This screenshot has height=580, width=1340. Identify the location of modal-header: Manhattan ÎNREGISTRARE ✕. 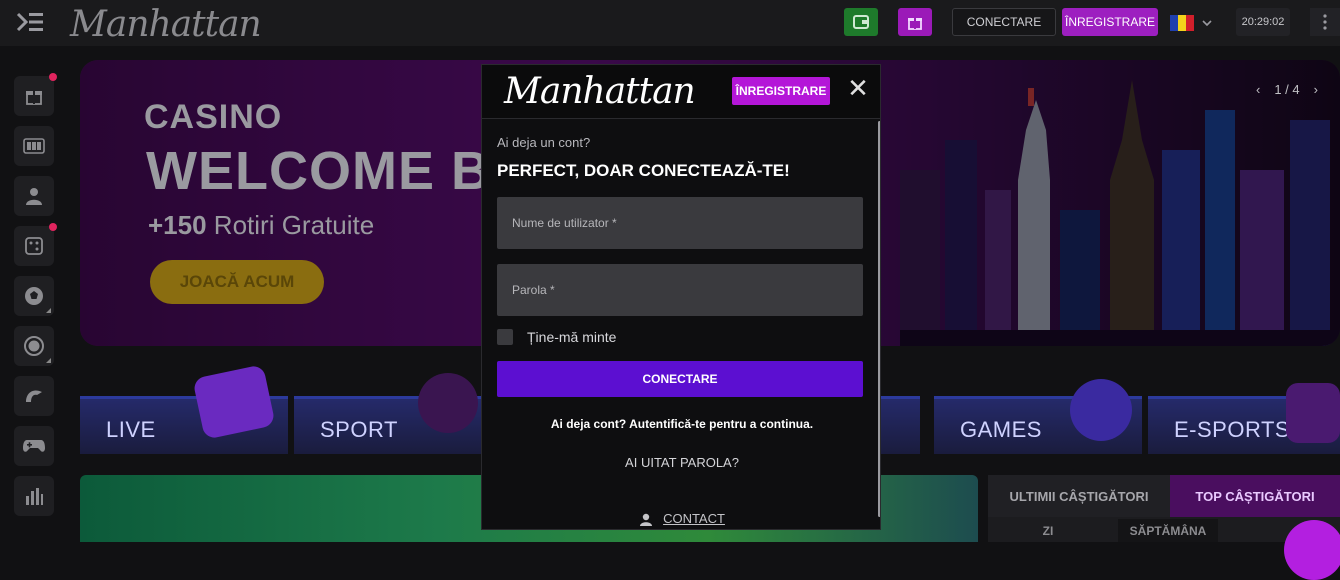
(681, 92).